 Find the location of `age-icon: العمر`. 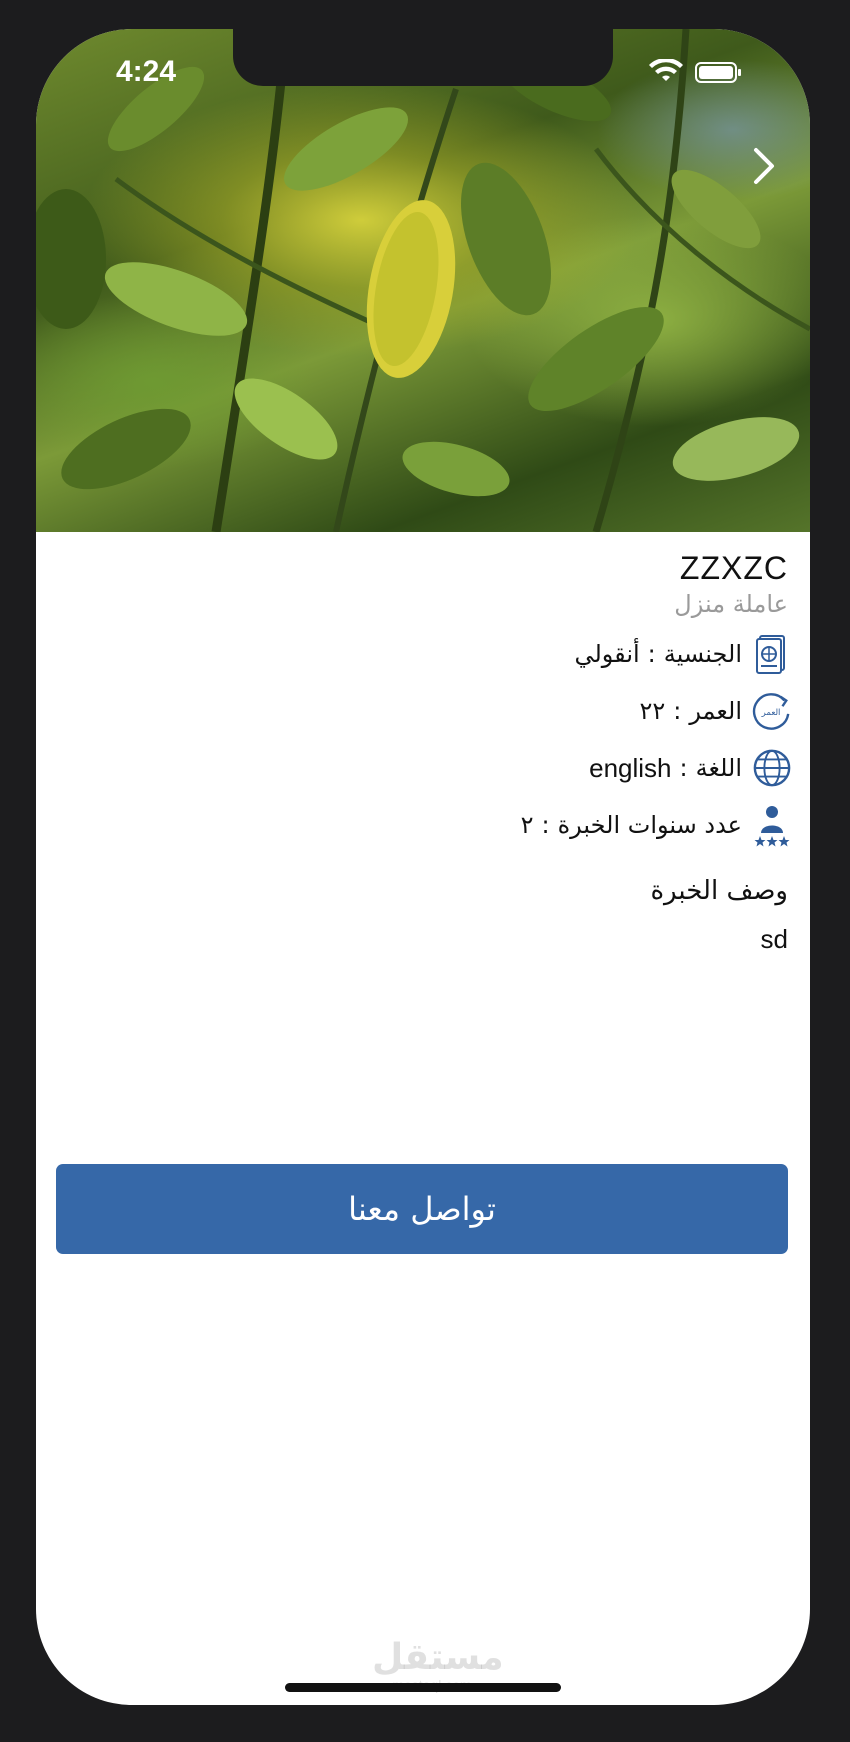

age-icon: العمر is located at coordinates (772, 711).